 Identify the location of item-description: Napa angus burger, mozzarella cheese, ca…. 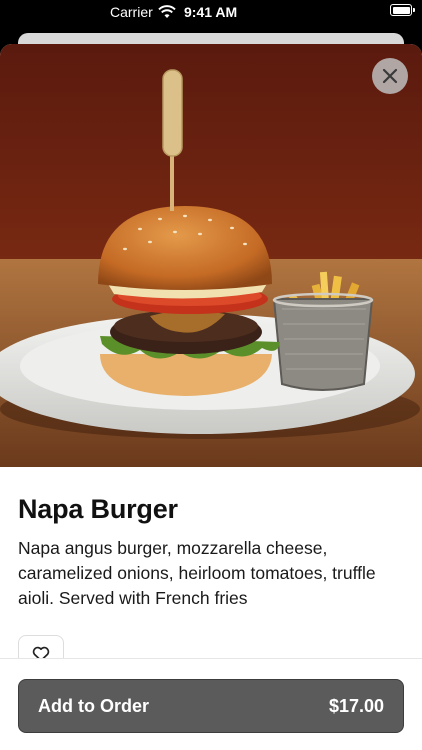
(197, 573).